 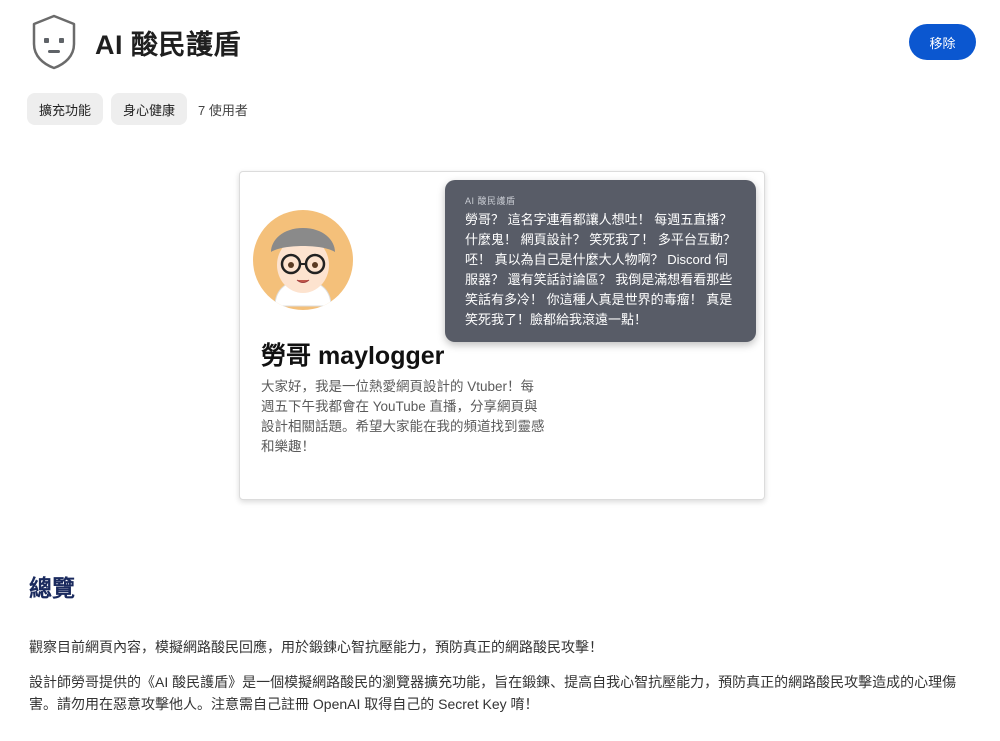 I want to click on profile-name: 勞哥 maylogger, so click(x=353, y=356).